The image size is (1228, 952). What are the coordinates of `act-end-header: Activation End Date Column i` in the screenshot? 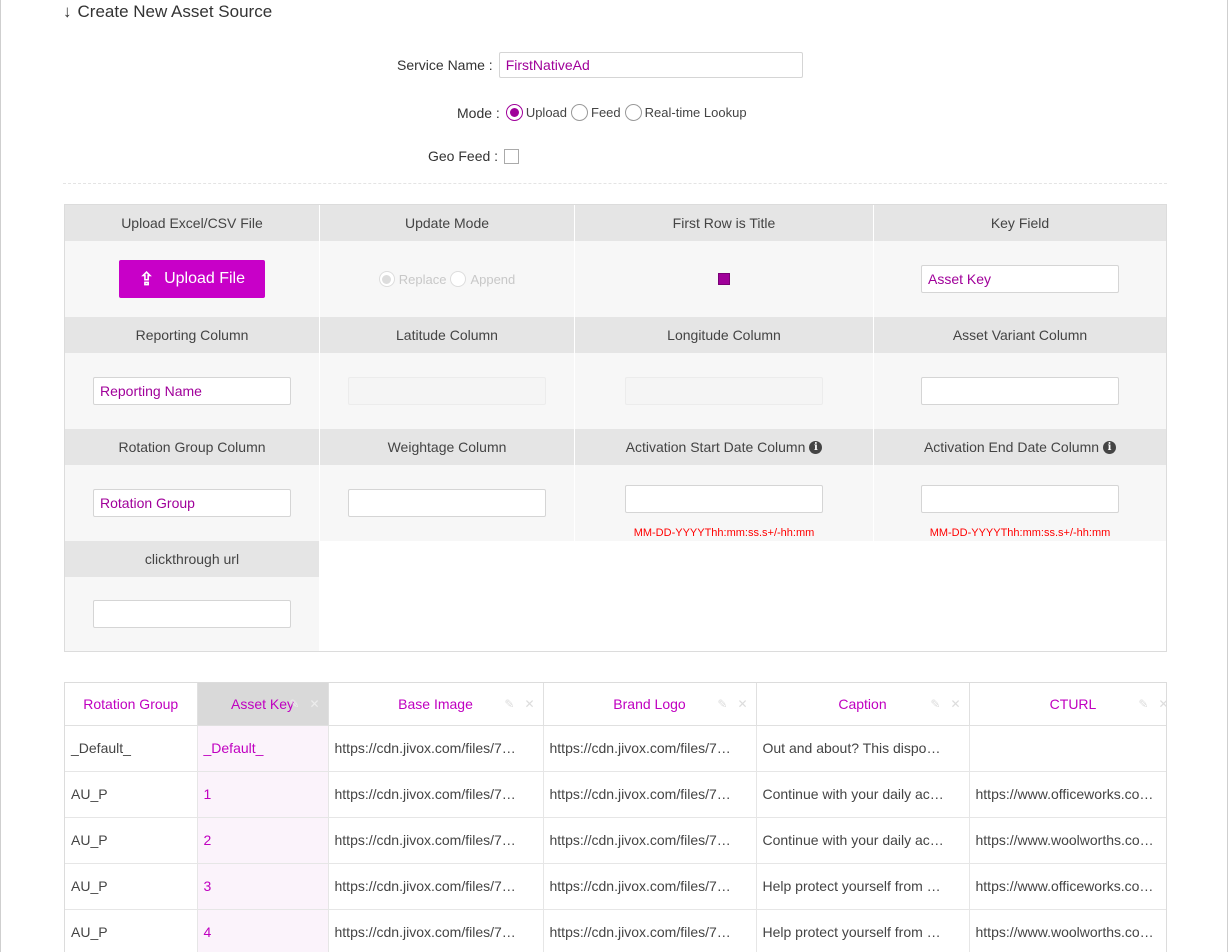 It's located at (1020, 447).